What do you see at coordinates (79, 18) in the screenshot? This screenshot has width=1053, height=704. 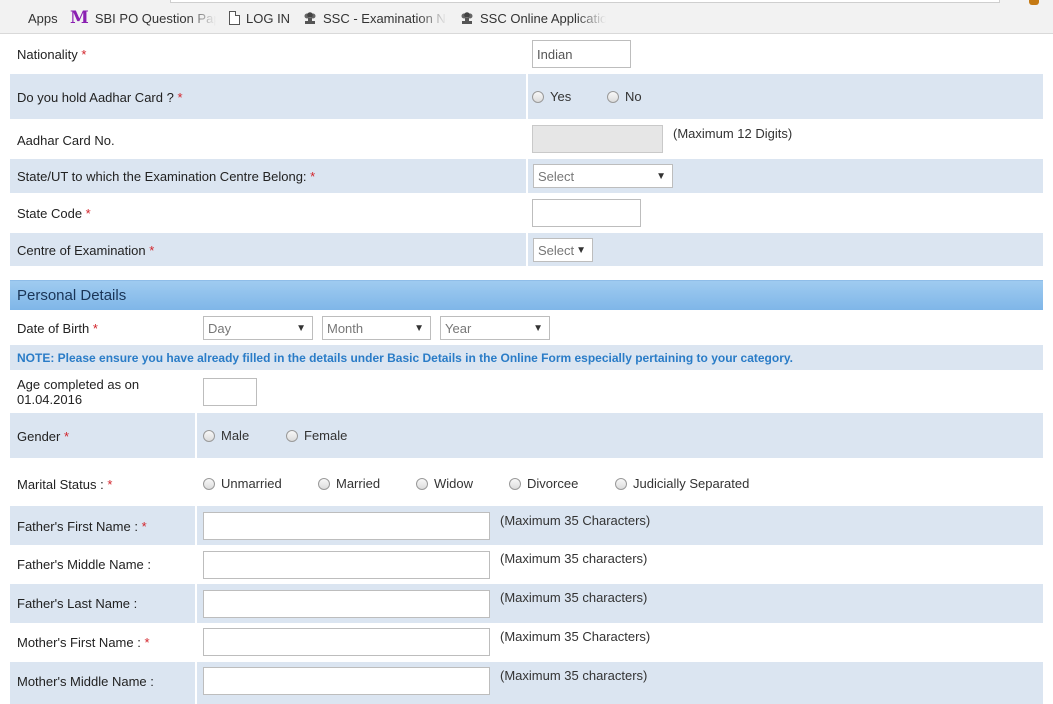 I see `gmail-m-icon: M` at bounding box center [79, 18].